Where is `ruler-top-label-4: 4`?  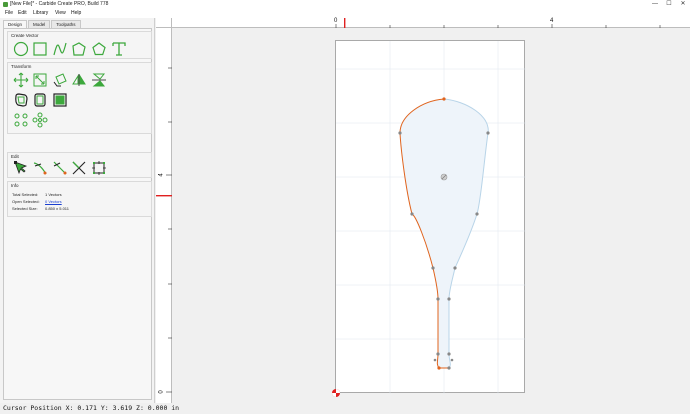
ruler-top-label-4: 4 is located at coordinates (552, 21).